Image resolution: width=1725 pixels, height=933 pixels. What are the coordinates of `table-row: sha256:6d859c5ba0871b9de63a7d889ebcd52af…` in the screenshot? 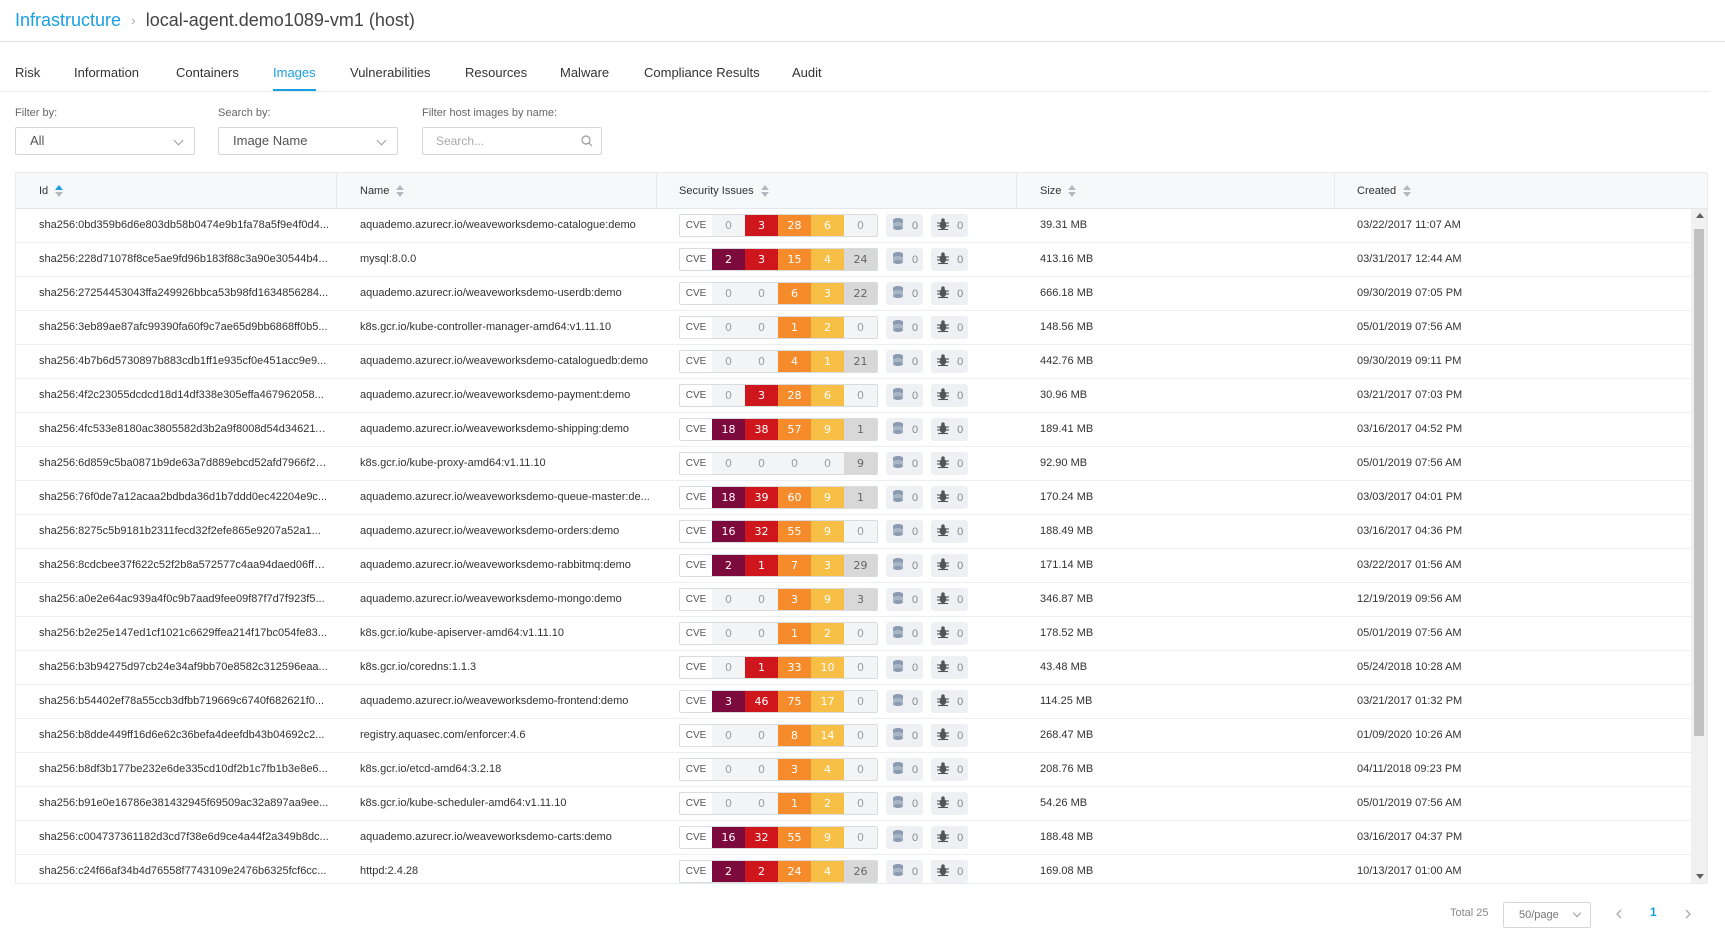 It's located at (853, 464).